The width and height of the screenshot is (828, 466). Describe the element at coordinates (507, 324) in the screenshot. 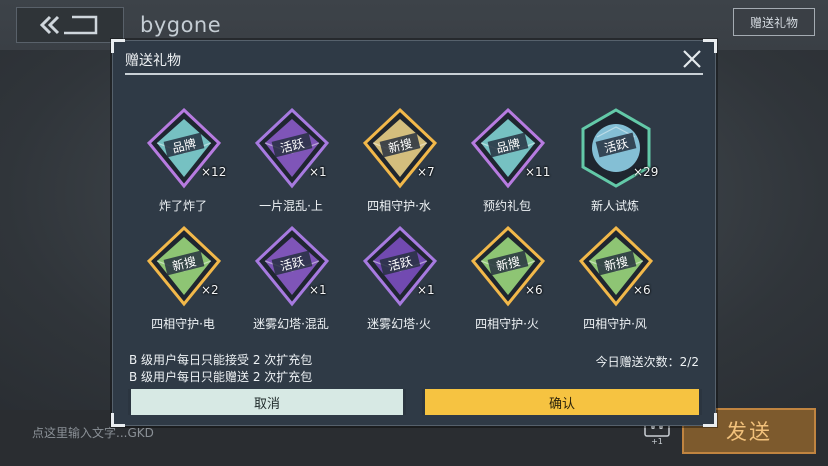

I see `gift-label: 四相守护·火` at that location.